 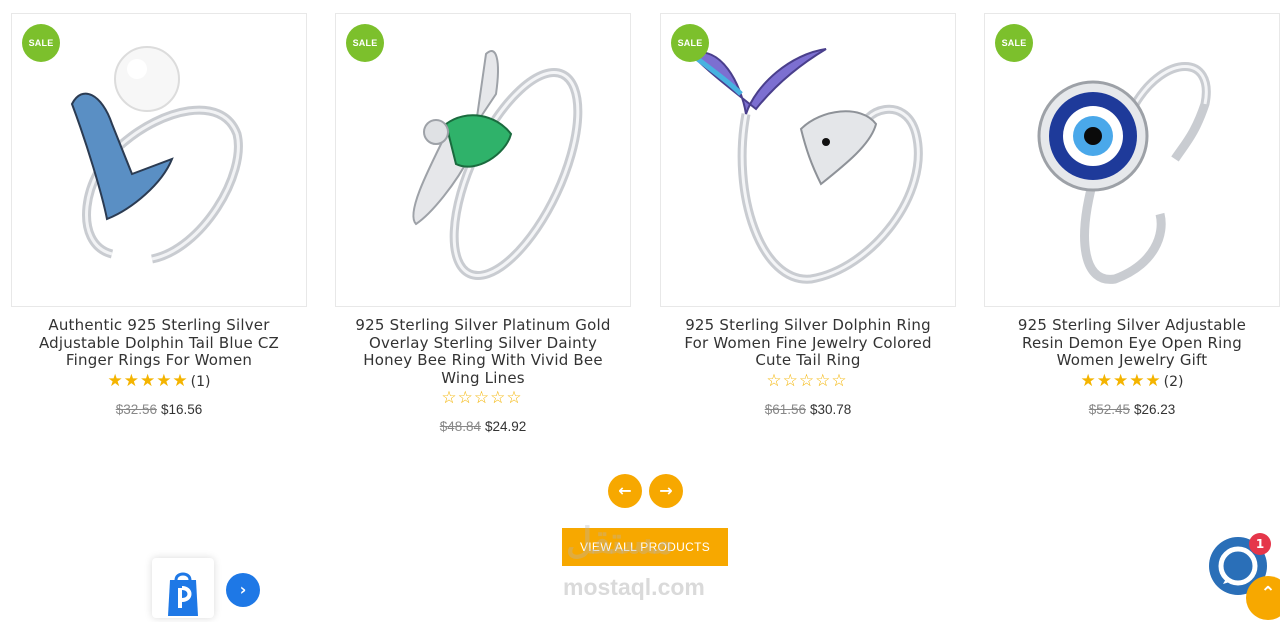 I want to click on product-price: $48.84 $24.92, so click(x=483, y=426).